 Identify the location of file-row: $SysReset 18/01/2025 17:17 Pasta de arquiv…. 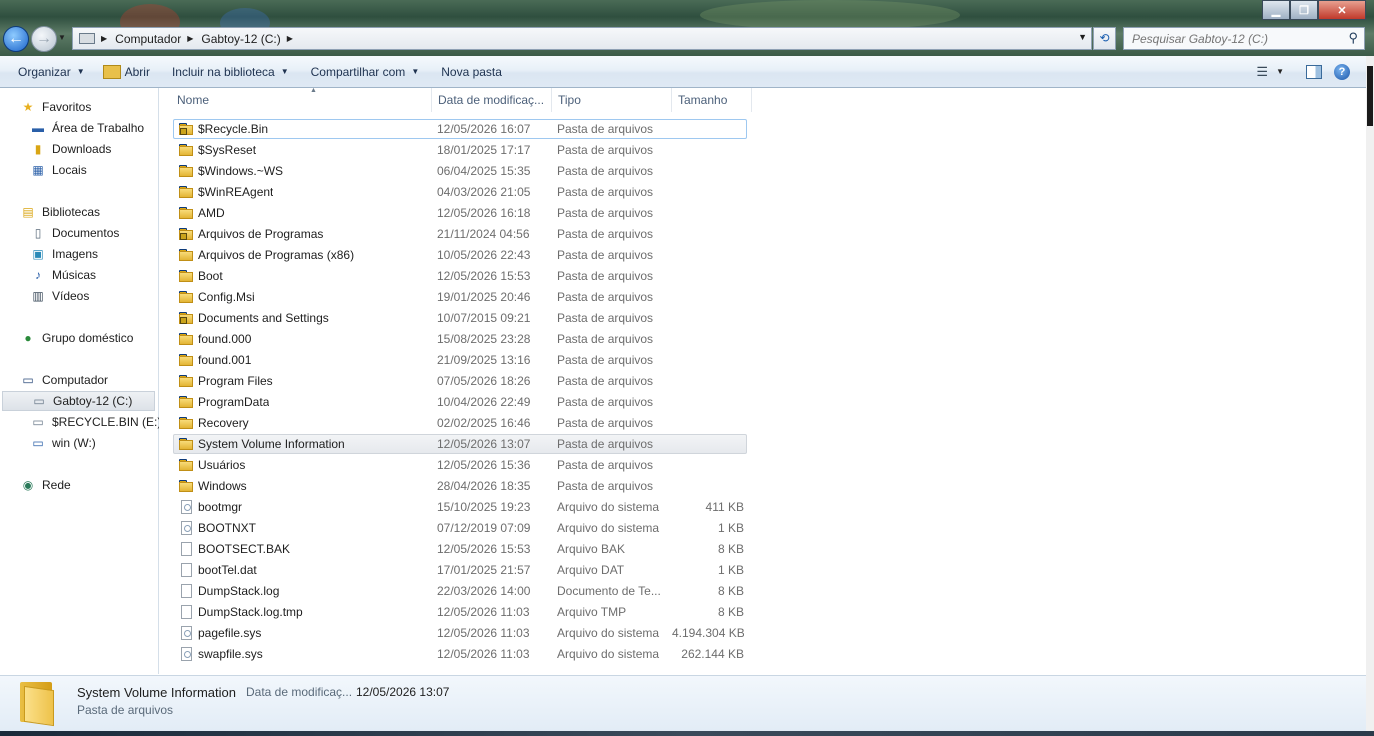
(460, 150).